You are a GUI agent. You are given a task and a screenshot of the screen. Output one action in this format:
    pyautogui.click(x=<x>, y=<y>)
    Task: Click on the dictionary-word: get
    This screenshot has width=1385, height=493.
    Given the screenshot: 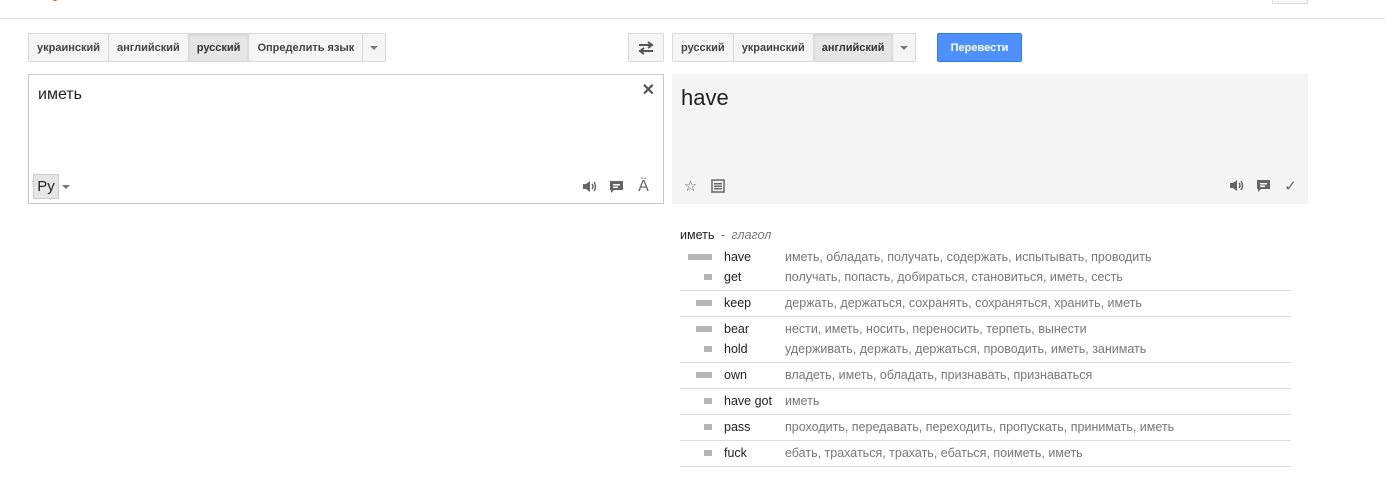 What is the action you would take?
    pyautogui.click(x=752, y=277)
    